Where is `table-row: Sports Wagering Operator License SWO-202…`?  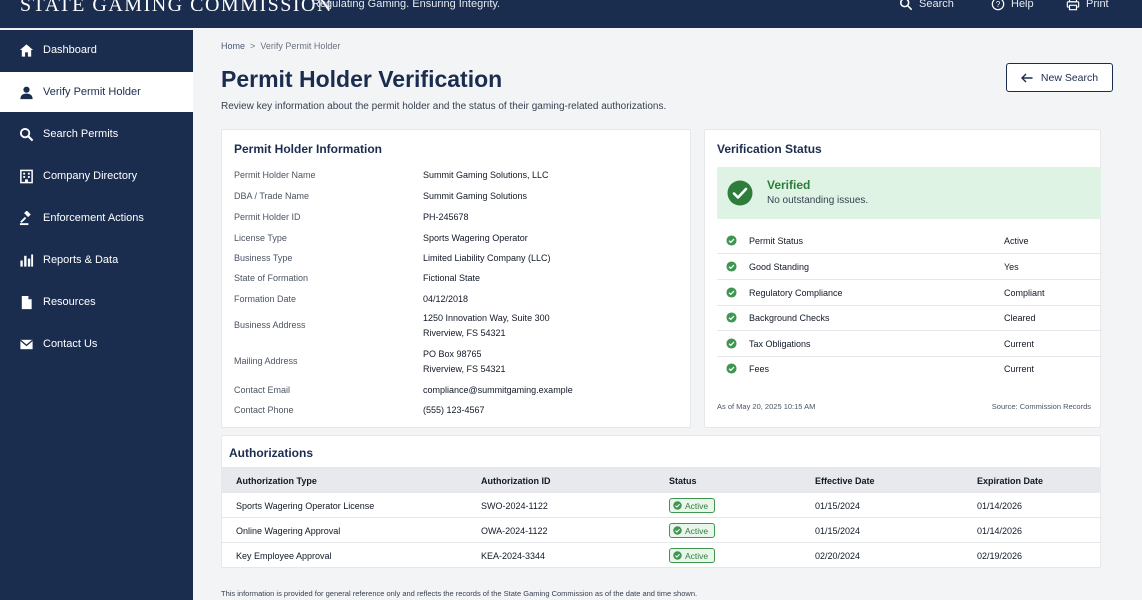 table-row: Sports Wagering Operator License SWO-202… is located at coordinates (661, 505).